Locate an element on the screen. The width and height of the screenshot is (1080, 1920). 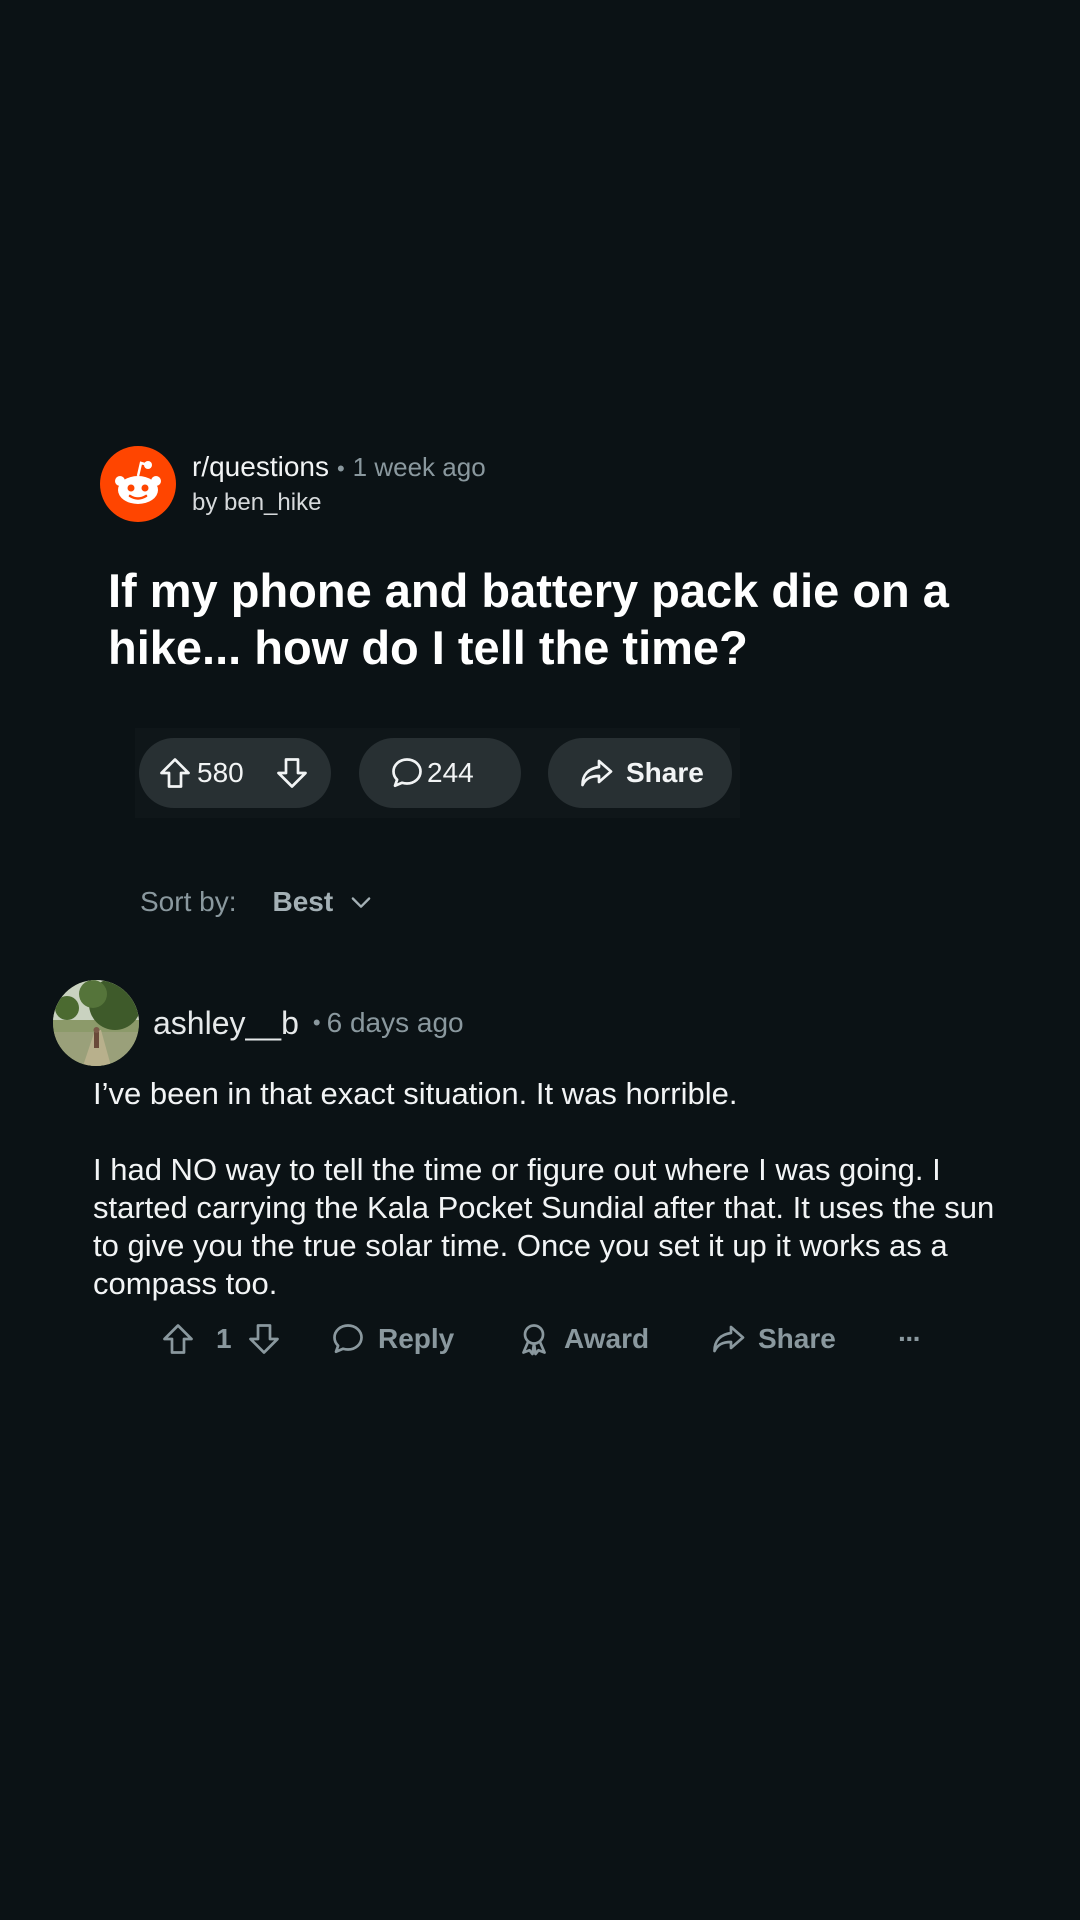
reddit-logo-icon is located at coordinates (138, 482).